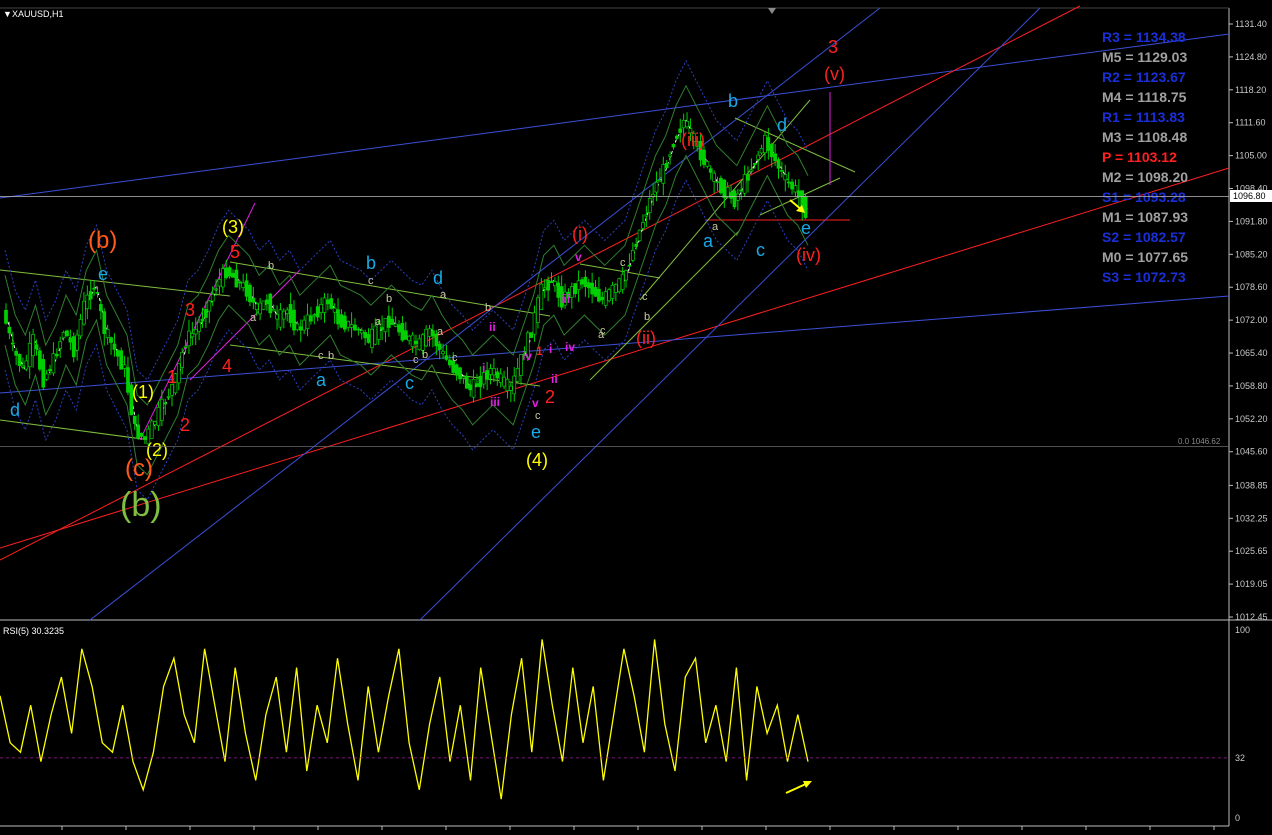 The image size is (1272, 835). Describe the element at coordinates (7, 14) in the screenshot. I see `chart-title-arrow: ▼` at that location.